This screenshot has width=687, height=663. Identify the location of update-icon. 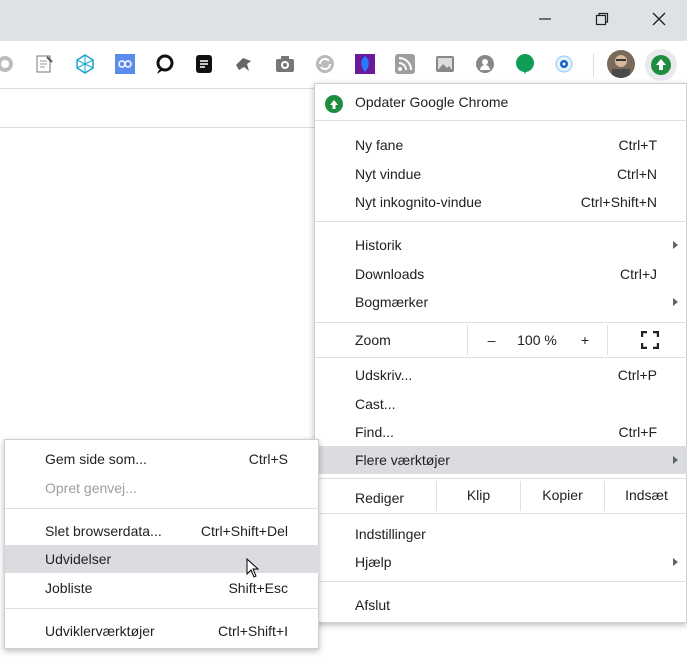
(334, 104).